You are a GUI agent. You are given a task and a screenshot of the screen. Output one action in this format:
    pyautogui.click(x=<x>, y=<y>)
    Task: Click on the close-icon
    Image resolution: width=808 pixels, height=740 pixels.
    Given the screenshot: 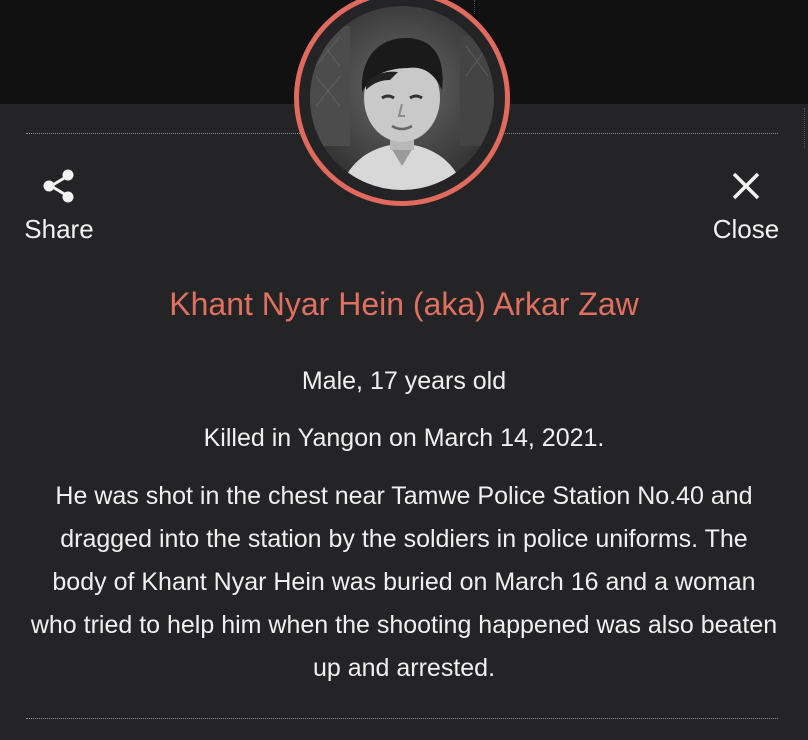 What is the action you would take?
    pyautogui.click(x=746, y=186)
    